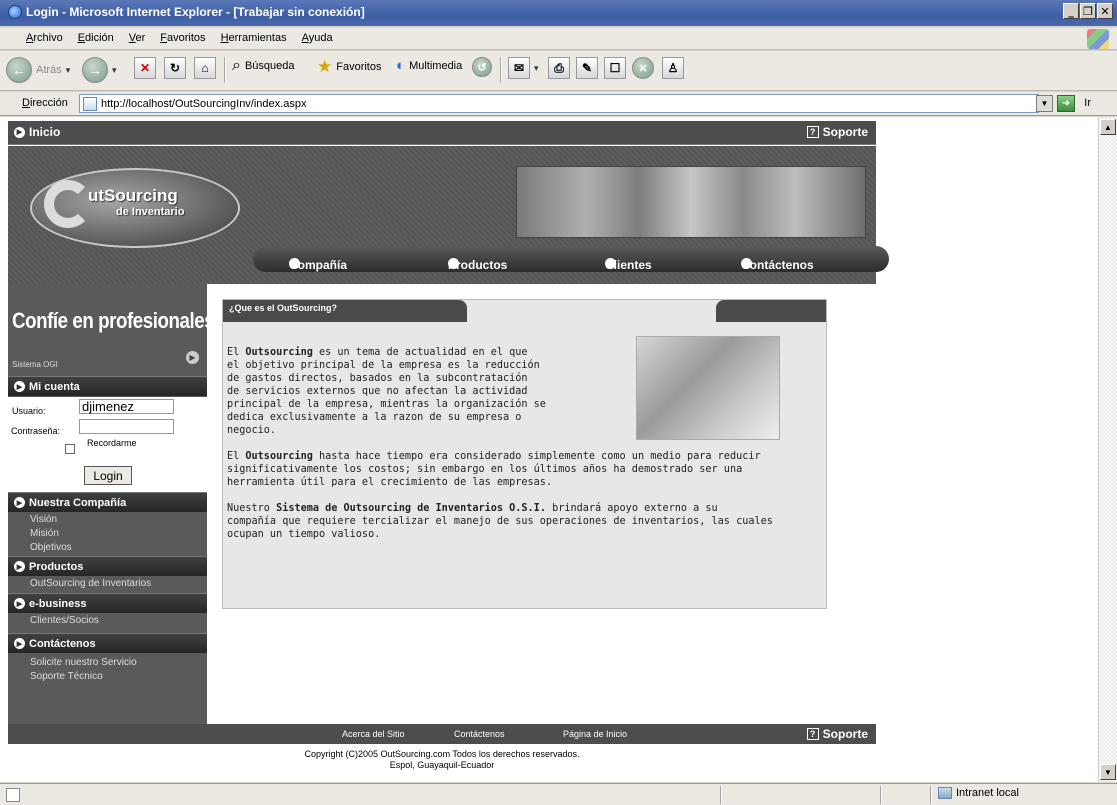 Image resolution: width=1117 pixels, height=805 pixels. Describe the element at coordinates (845, 132) in the screenshot. I see `support-link-label: Soporte` at that location.